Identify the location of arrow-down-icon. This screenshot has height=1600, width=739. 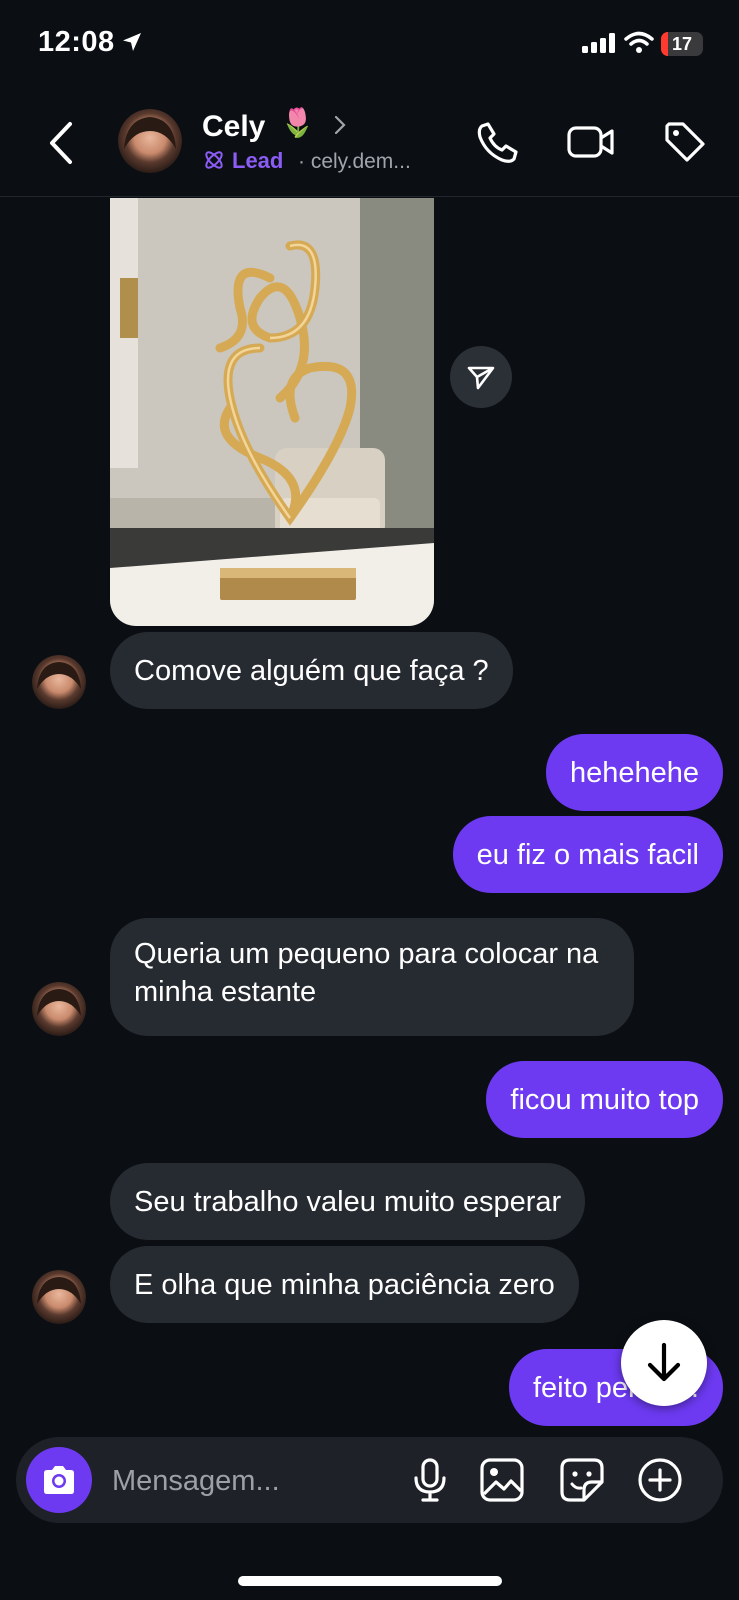
(664, 1362).